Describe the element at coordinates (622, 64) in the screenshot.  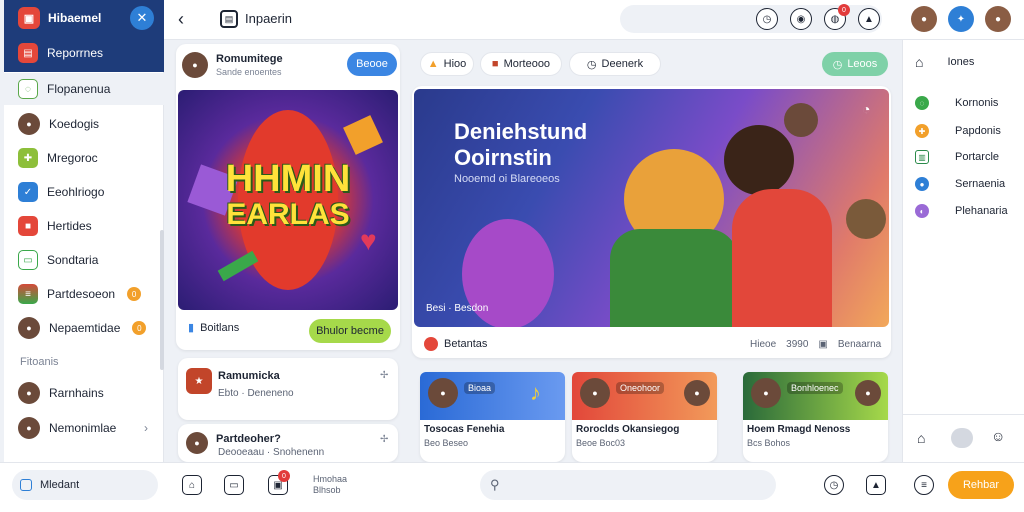
I see `chip-label: Deenerk` at that location.